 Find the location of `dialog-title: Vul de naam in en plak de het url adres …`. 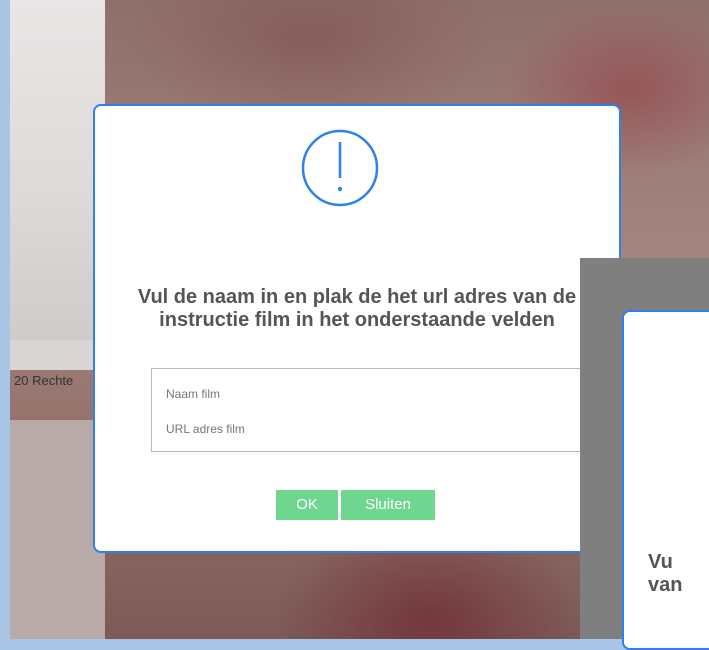

dialog-title: Vul de naam in en plak de het url adres … is located at coordinates (357, 308).